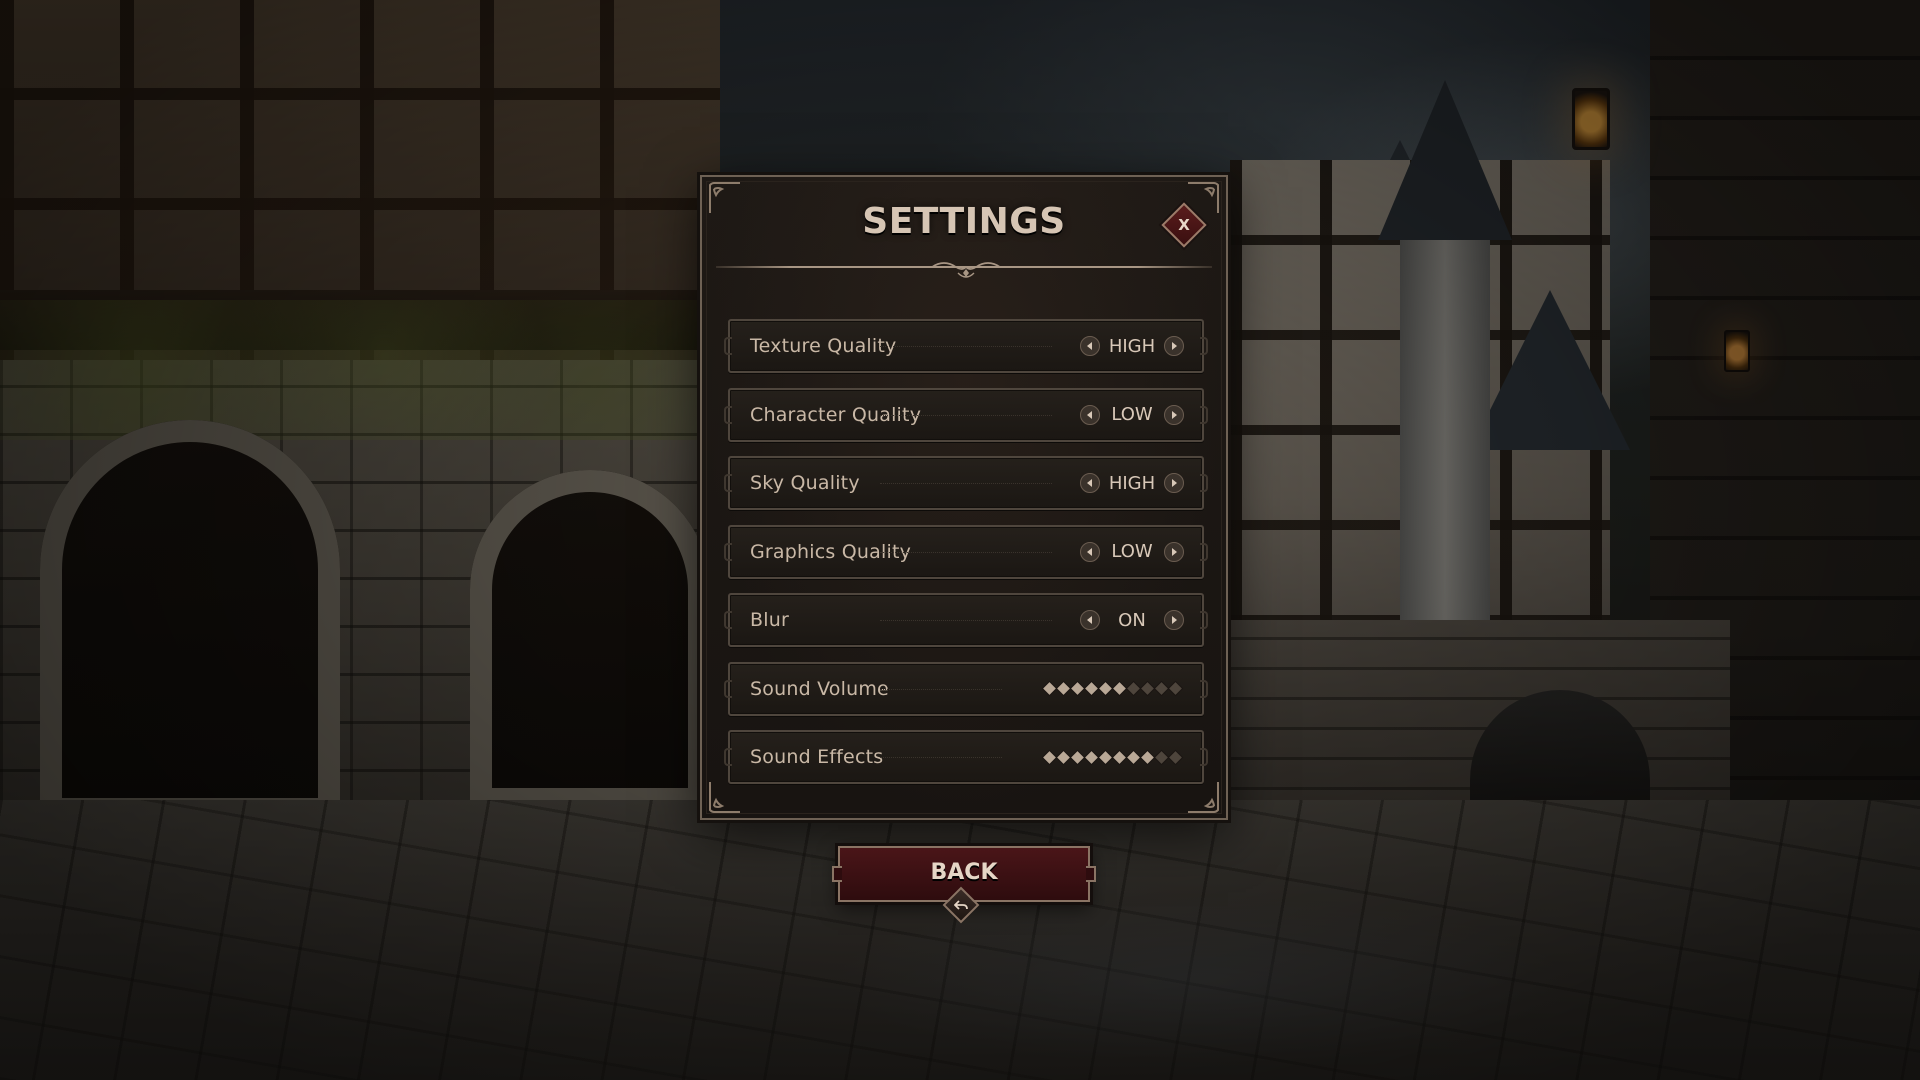  I want to click on setting-row-graphics-quality: Graphics Quality LOW, so click(966, 551).